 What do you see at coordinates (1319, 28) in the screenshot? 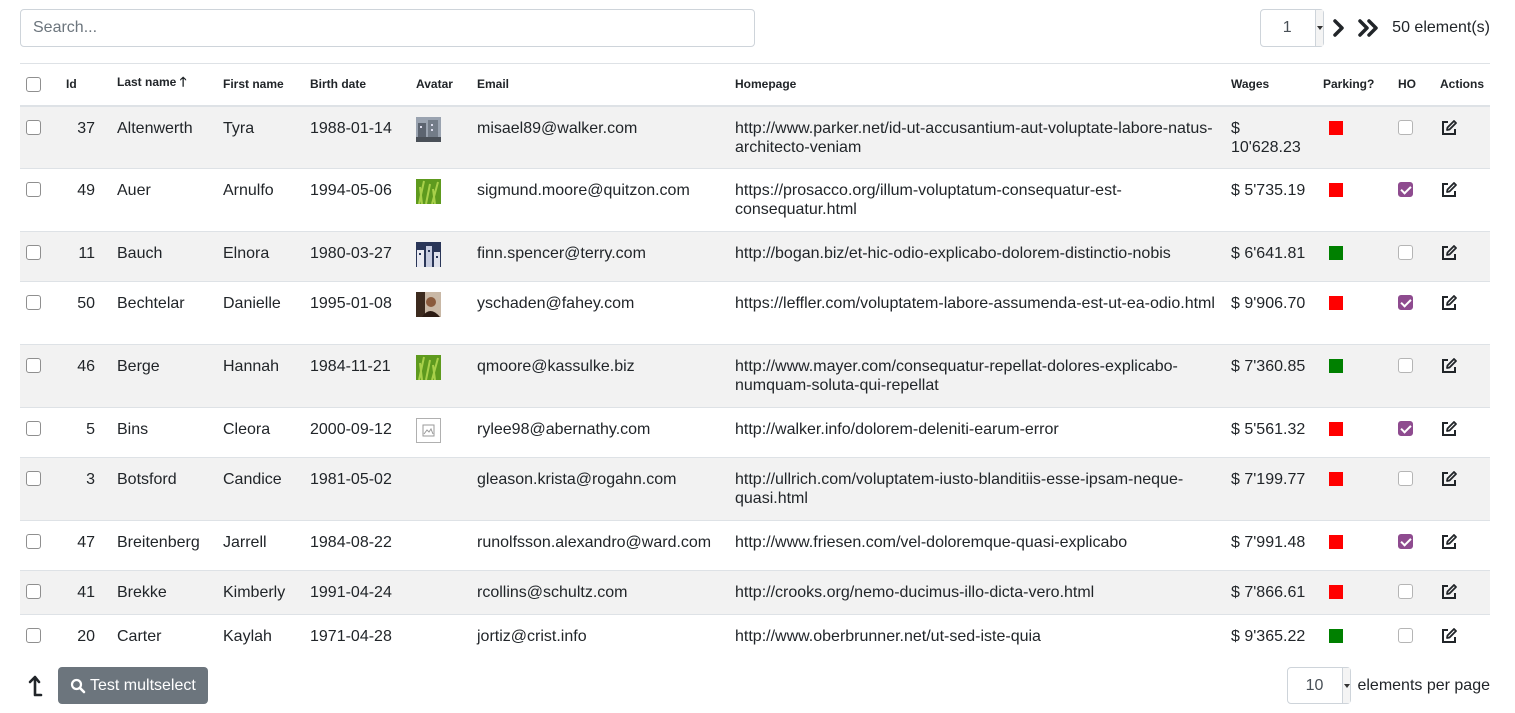
I see `page-spin-icon` at bounding box center [1319, 28].